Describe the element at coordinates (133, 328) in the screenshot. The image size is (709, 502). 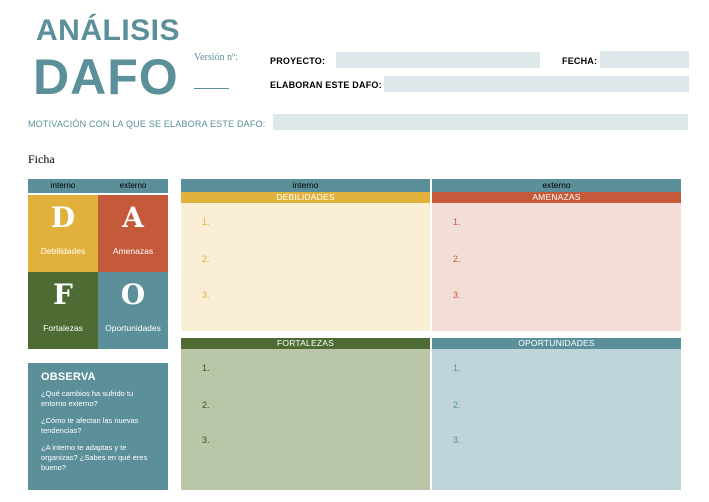
I see `legend-name-oportunidades: Oportunidades` at that location.